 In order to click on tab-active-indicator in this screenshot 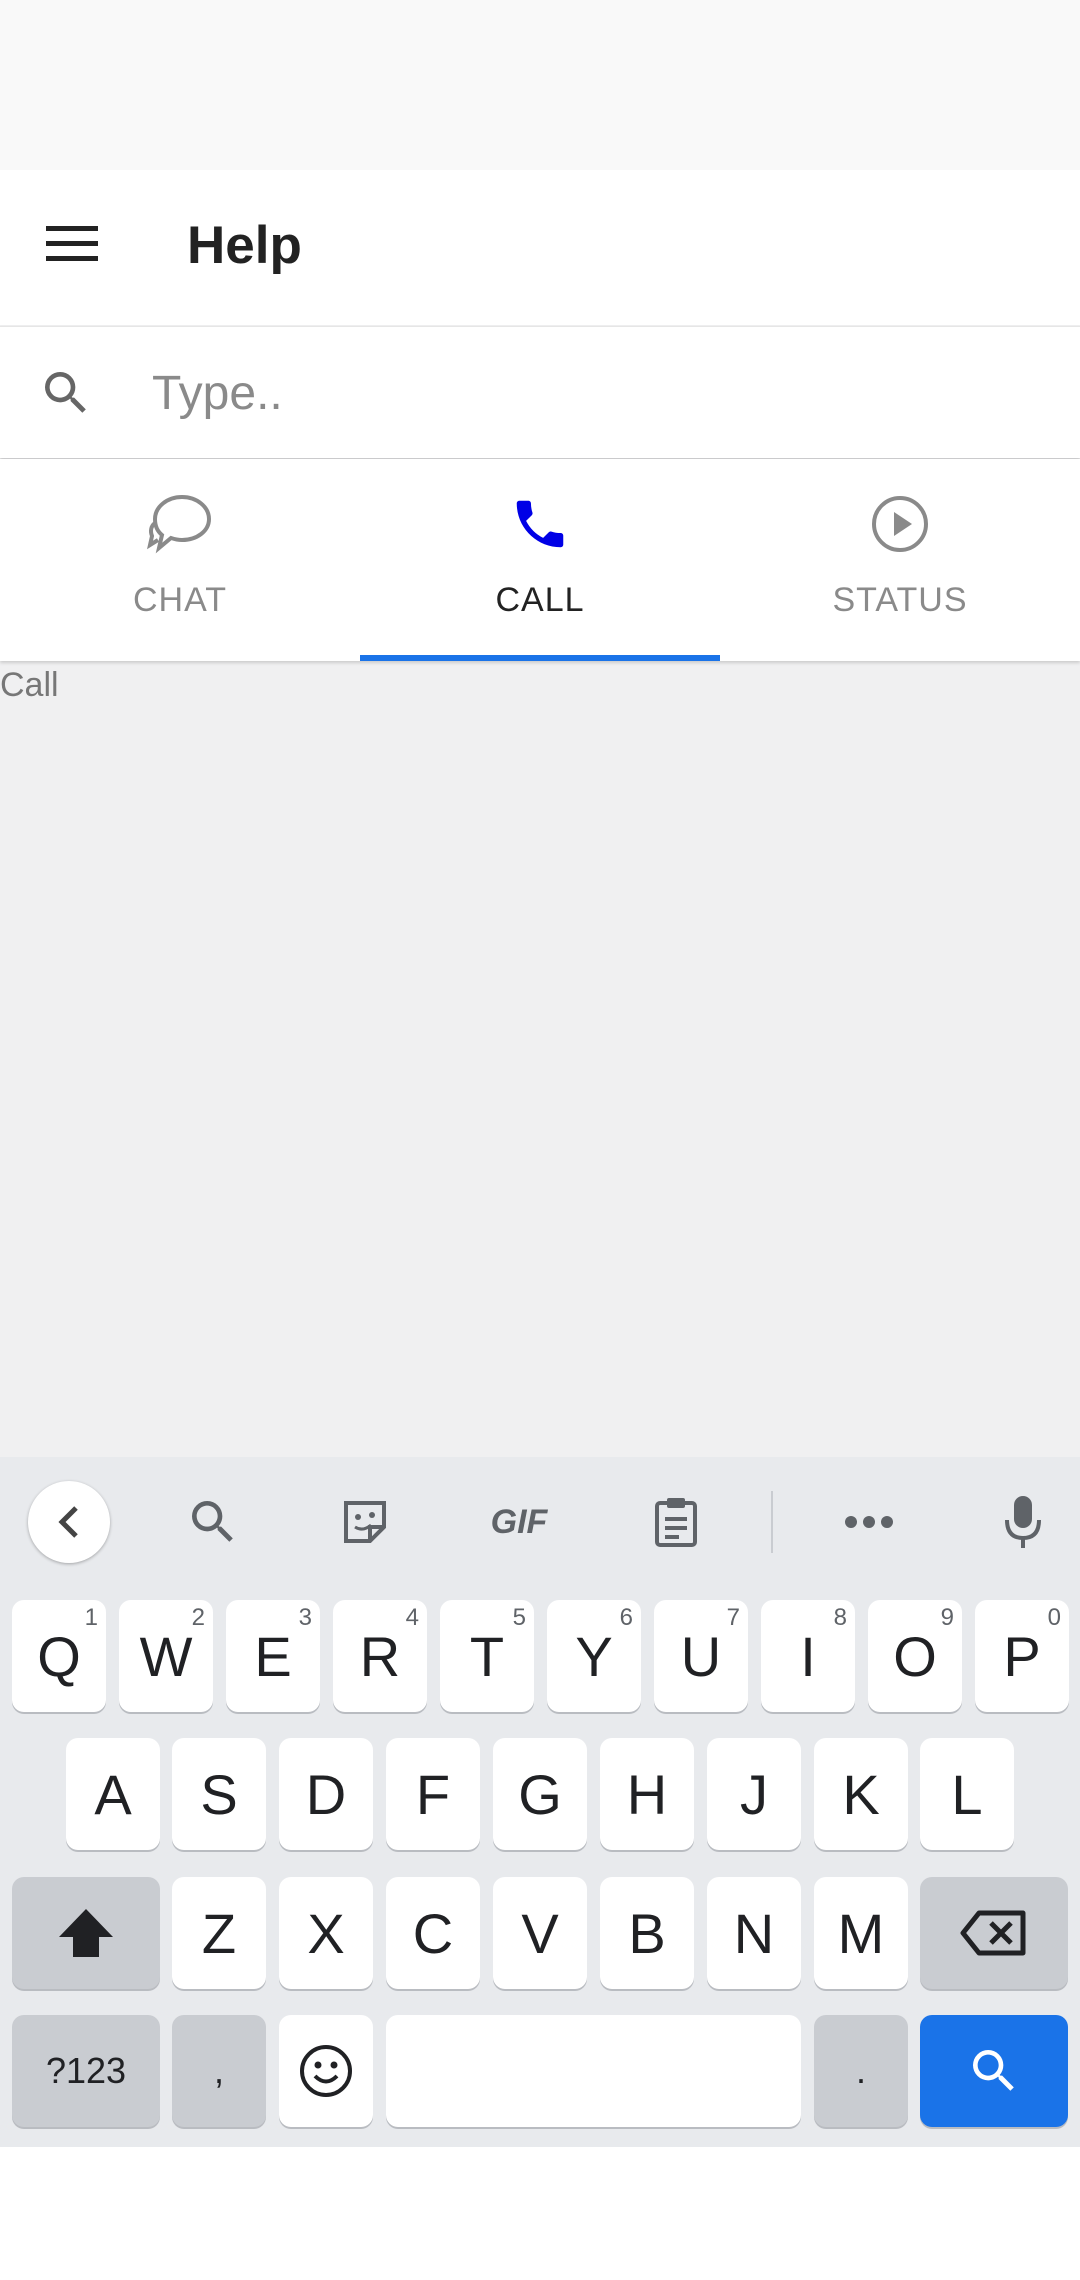, I will do `click(540, 658)`.